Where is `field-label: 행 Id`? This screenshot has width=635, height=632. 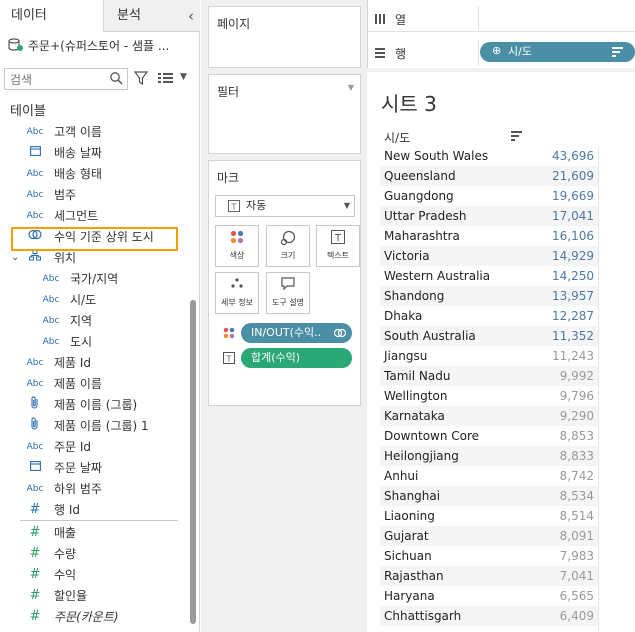
field-label: 행 Id is located at coordinates (67, 510).